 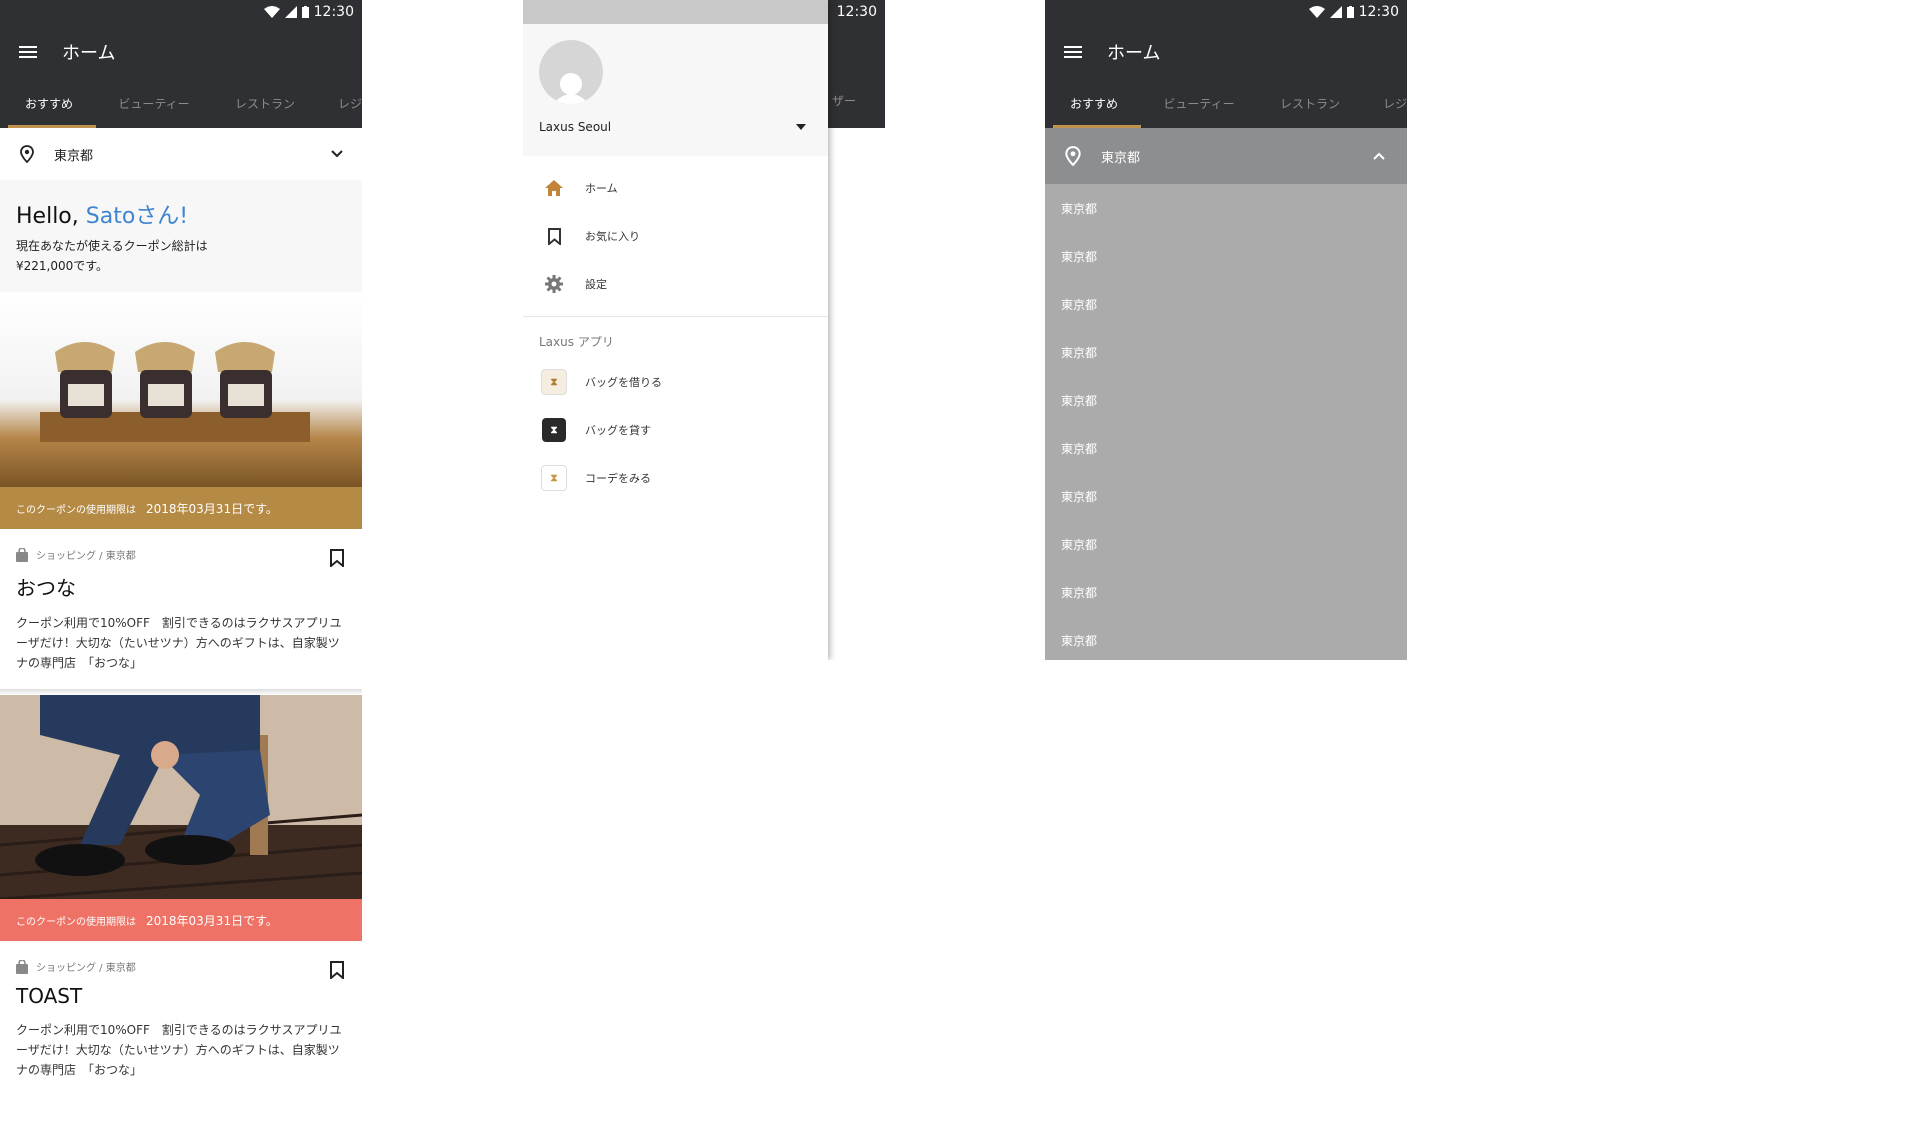 I want to click on location-selector-expanded: 東京都, so click(x=1226, y=156).